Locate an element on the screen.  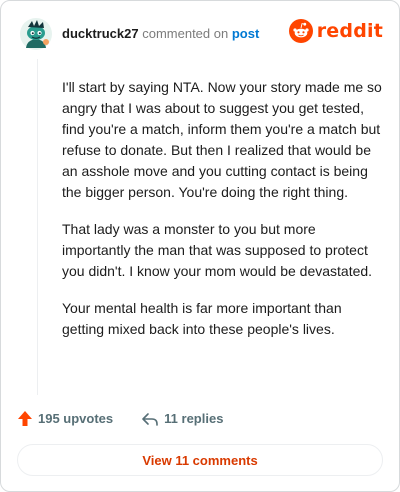
upvote-arrow-icon is located at coordinates (25, 418).